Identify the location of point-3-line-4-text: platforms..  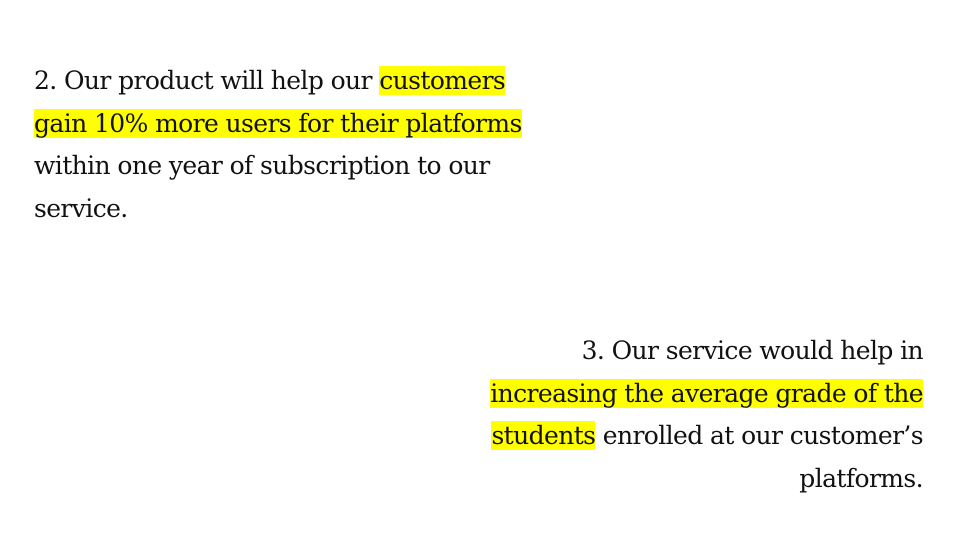
(861, 478).